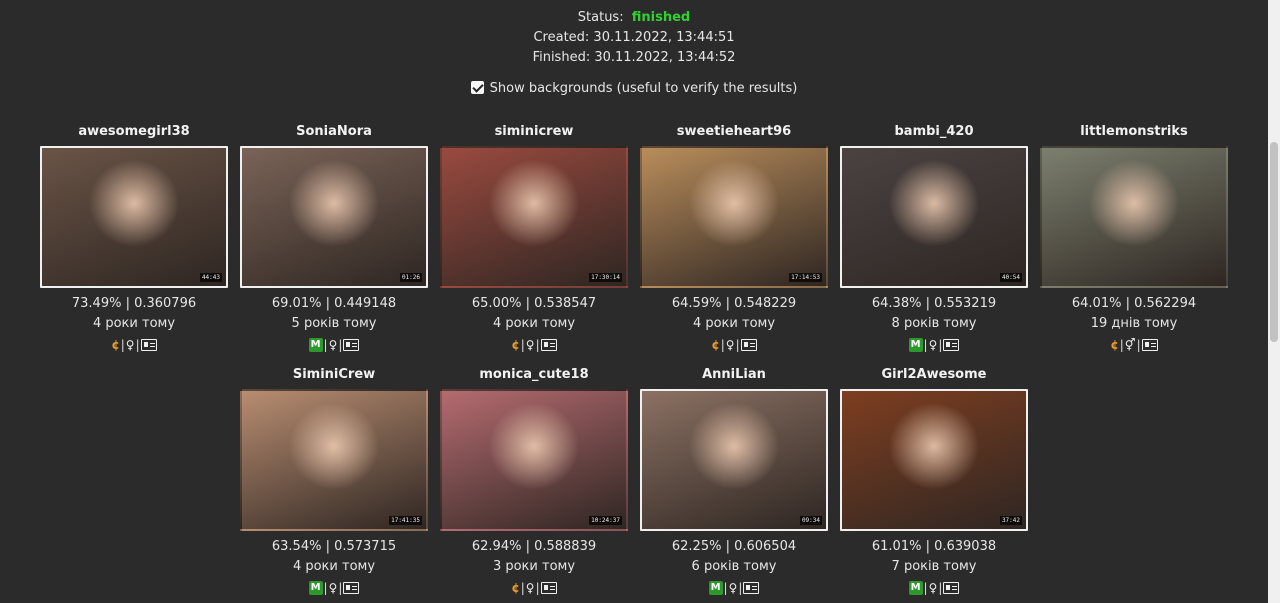  What do you see at coordinates (605, 520) in the screenshot?
I see `video-duration: 10:24:37` at bounding box center [605, 520].